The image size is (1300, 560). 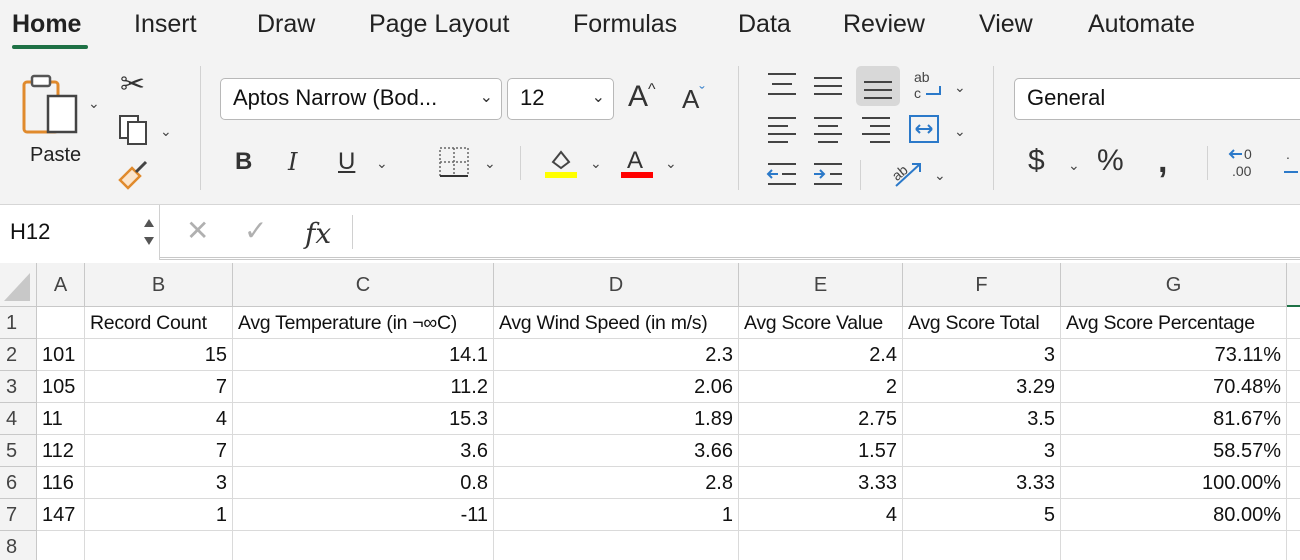 What do you see at coordinates (1110, 161) in the screenshot?
I see `percent-format-icon: %` at bounding box center [1110, 161].